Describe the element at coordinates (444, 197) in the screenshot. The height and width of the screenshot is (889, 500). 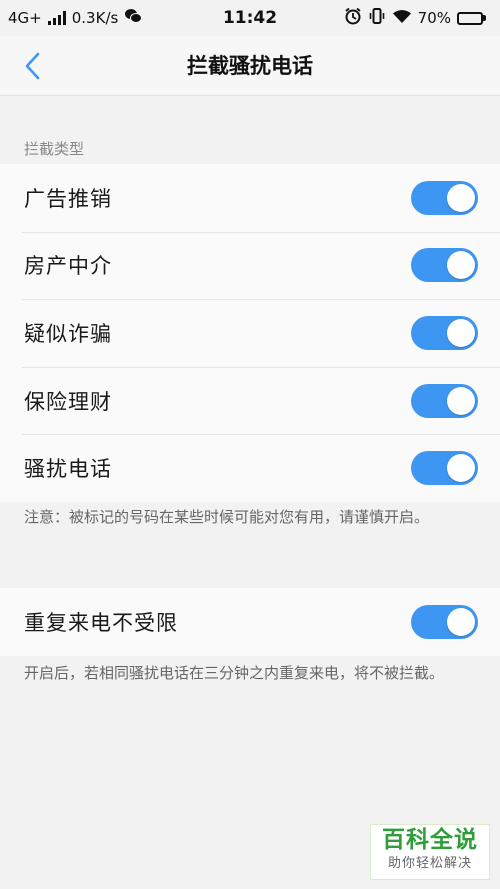
I see `toggle-ad-promotion` at that location.